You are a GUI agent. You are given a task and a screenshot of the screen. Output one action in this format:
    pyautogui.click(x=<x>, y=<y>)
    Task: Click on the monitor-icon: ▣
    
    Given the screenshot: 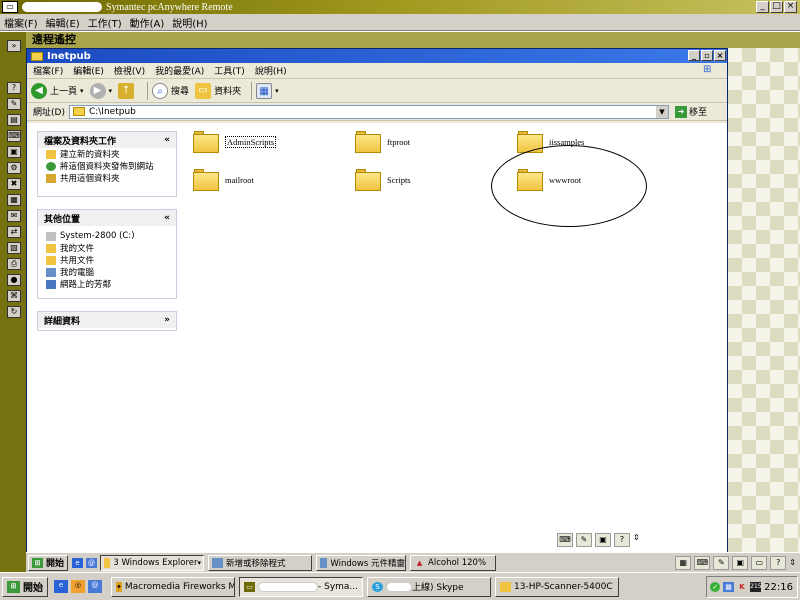 What is the action you would take?
    pyautogui.click(x=14, y=152)
    